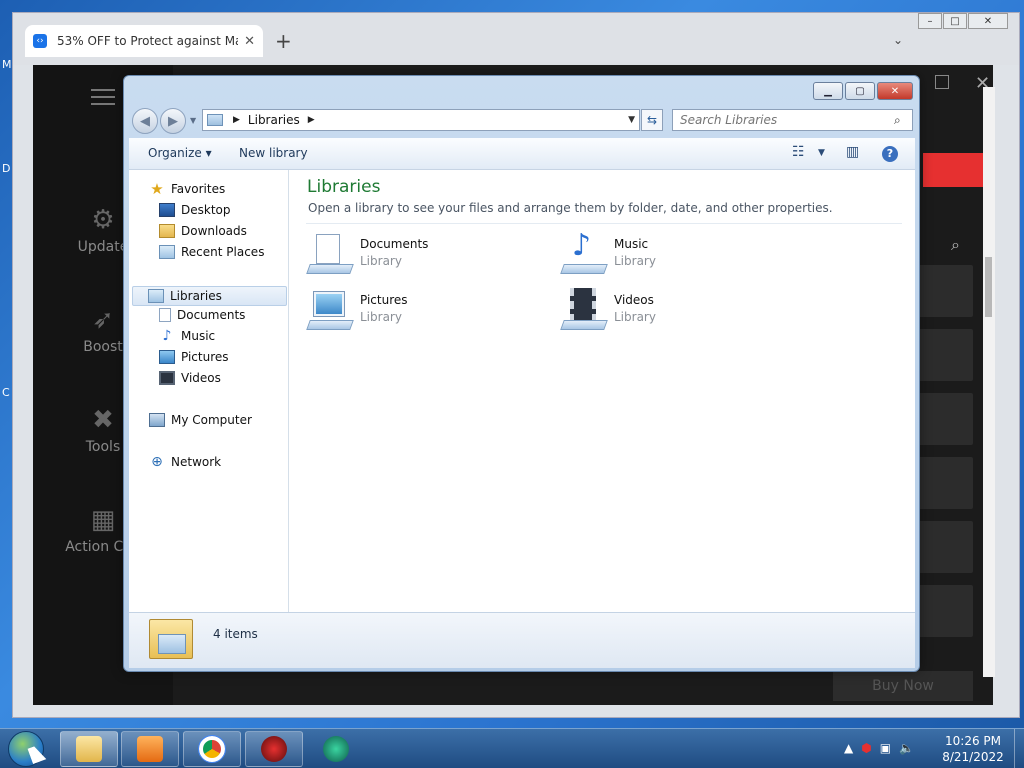 The height and width of the screenshot is (768, 1024). I want to click on app-maximize-icon, so click(942, 82).